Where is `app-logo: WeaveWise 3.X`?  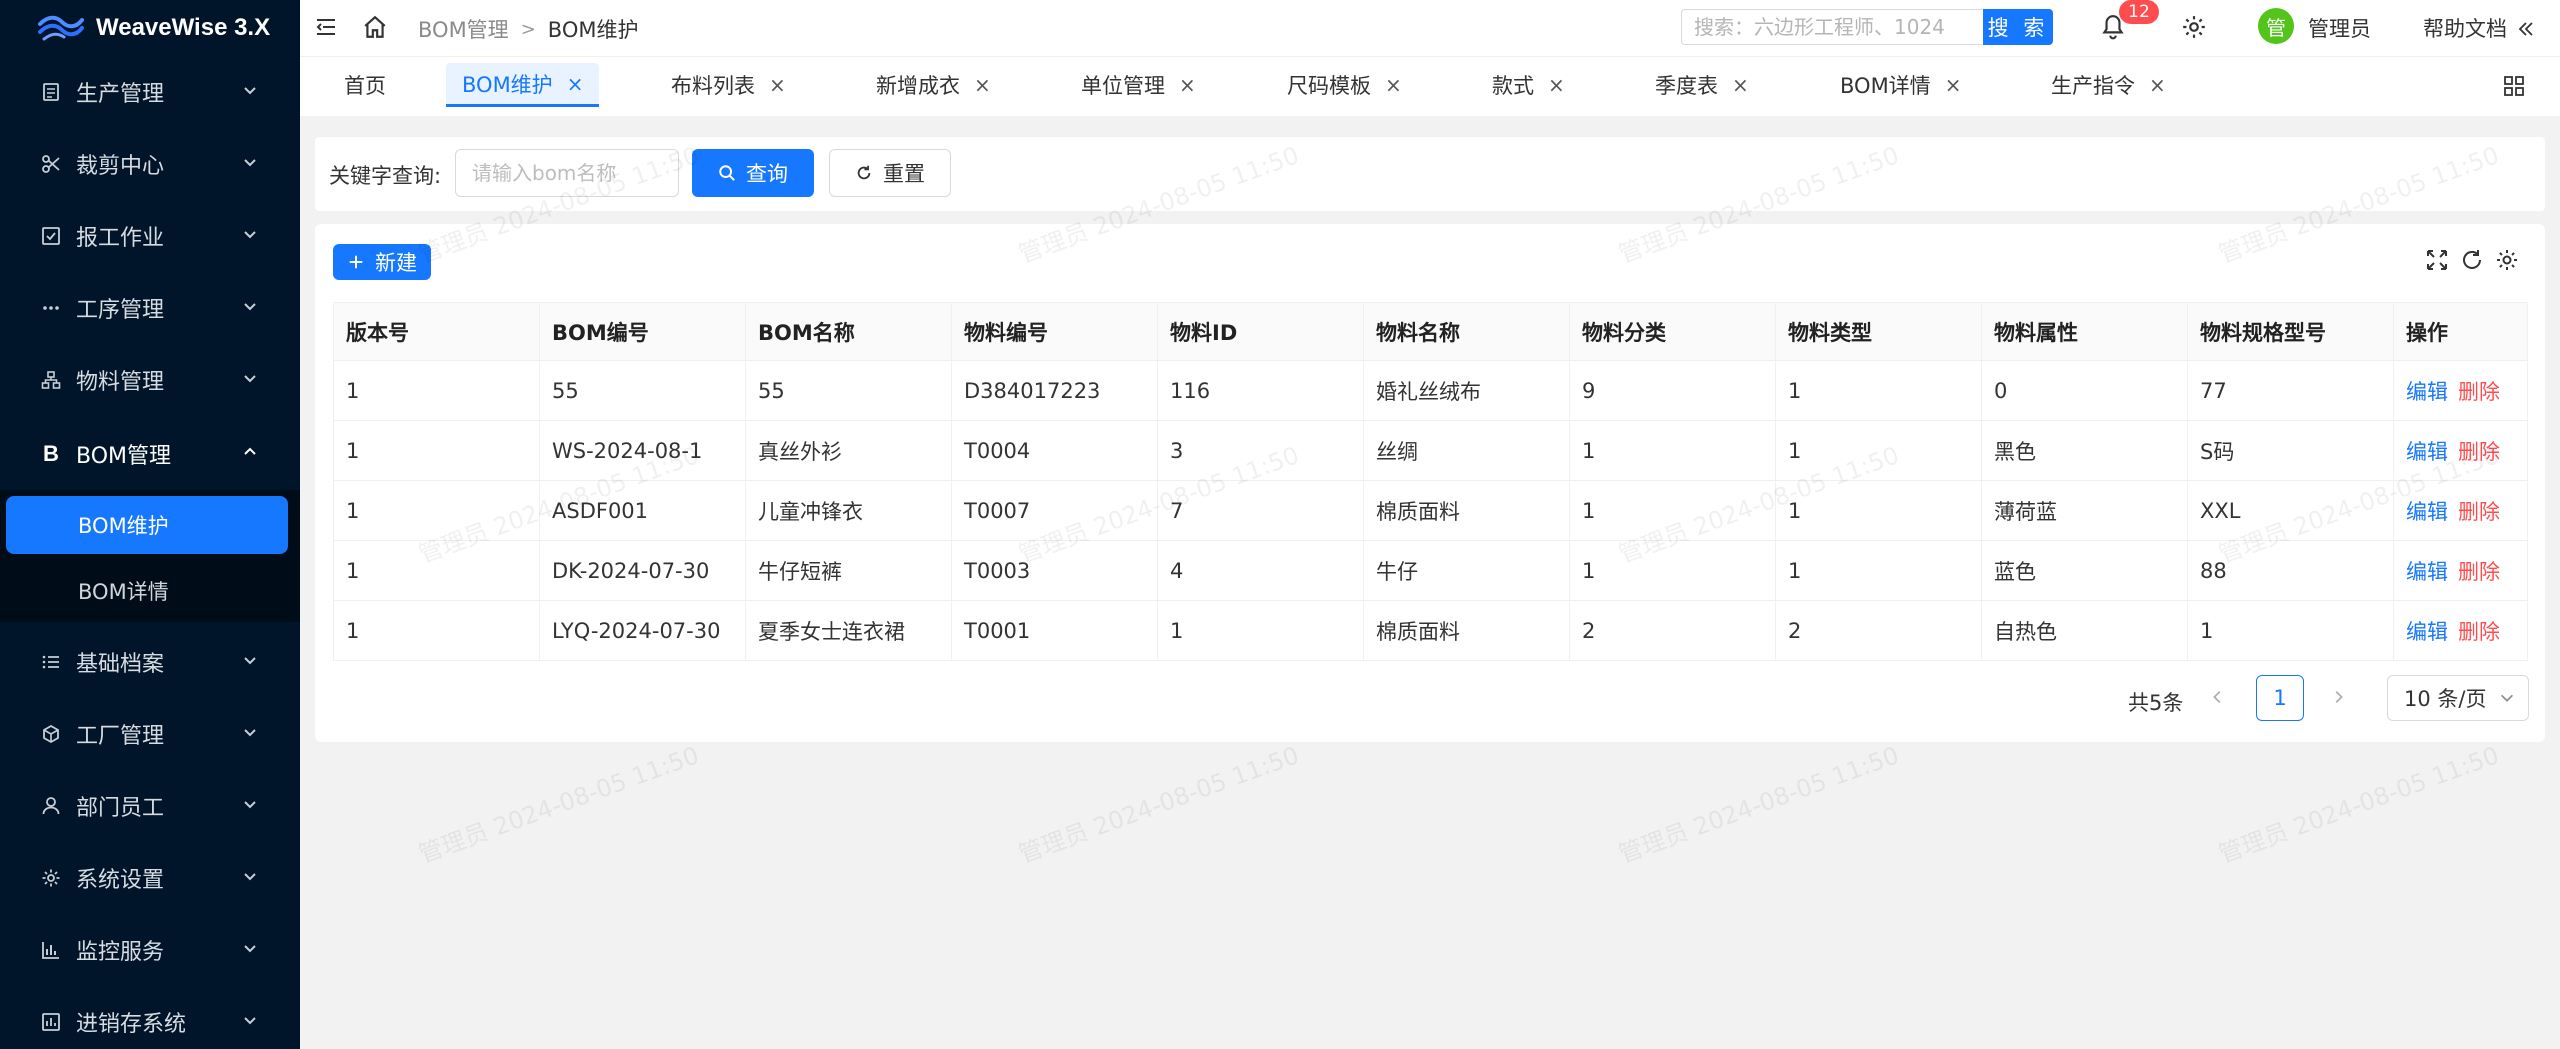
app-logo: WeaveWise 3.X is located at coordinates (150, 28).